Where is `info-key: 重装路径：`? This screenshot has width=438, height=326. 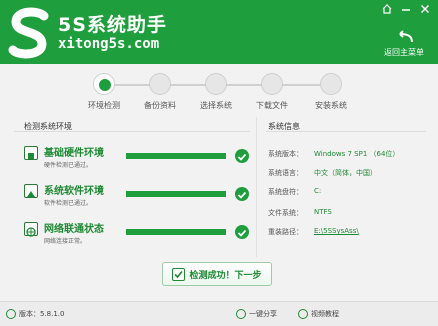
info-key: 重装路径： is located at coordinates (285, 232).